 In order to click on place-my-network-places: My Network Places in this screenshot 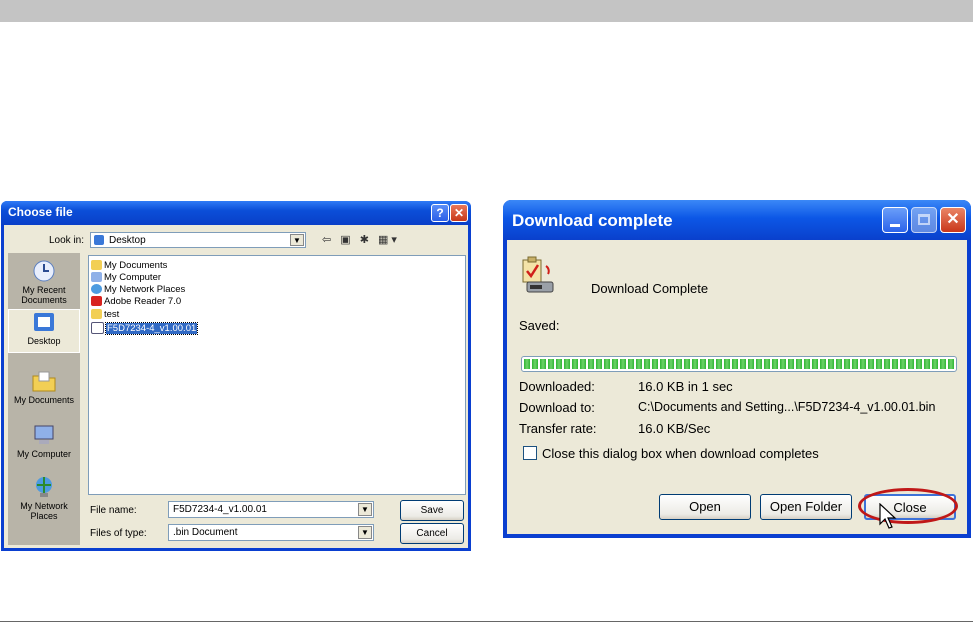, I will do `click(44, 501)`.